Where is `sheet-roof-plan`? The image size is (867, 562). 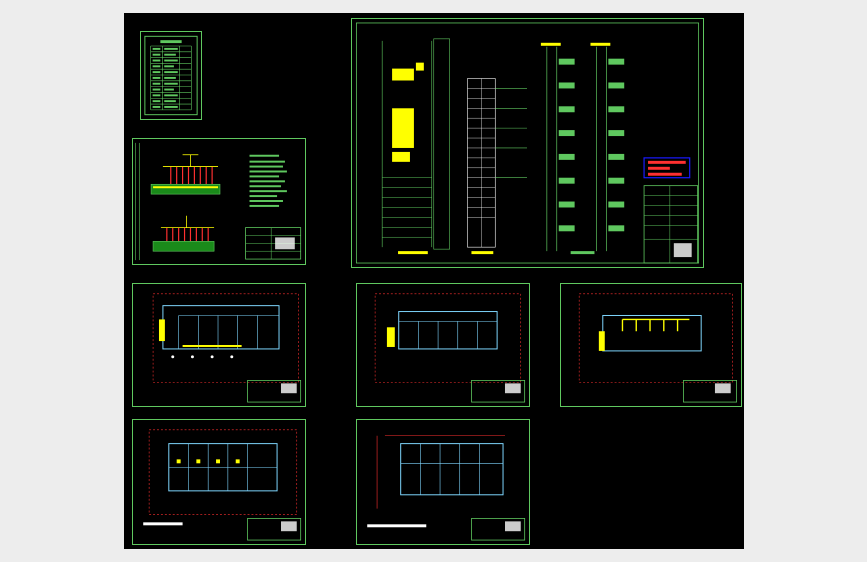
sheet-roof-plan is located at coordinates (443, 482).